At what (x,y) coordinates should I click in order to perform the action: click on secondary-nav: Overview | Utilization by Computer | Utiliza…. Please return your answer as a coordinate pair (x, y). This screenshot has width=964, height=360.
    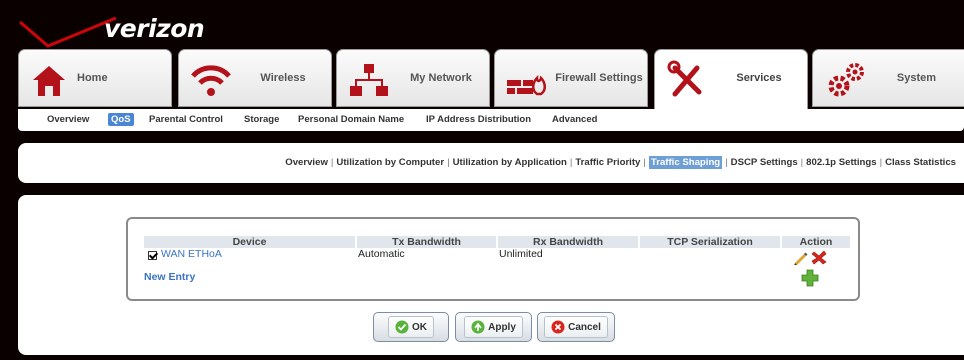
    Looking at the image, I should click on (491, 163).